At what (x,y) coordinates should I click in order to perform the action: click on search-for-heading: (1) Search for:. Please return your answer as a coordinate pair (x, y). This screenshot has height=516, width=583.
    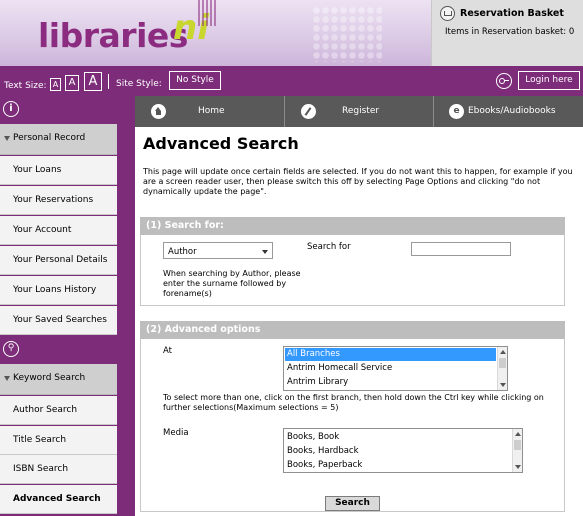
    Looking at the image, I should click on (352, 226).